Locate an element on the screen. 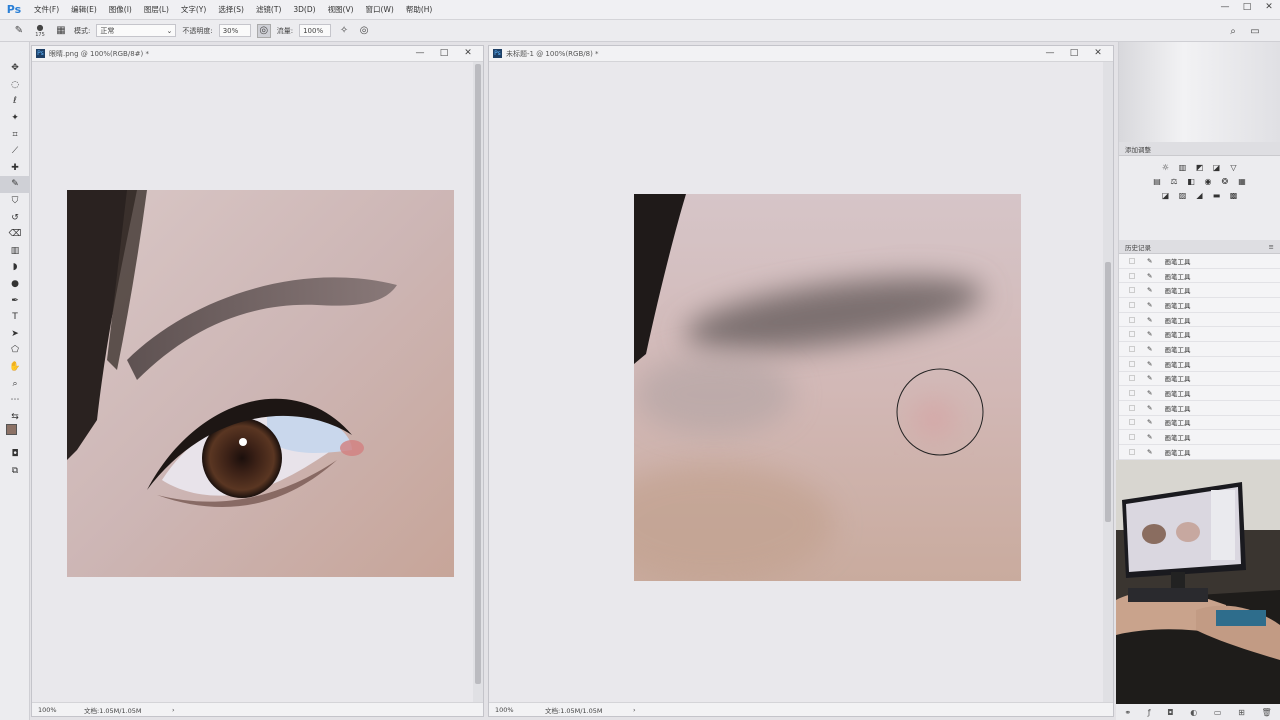 This screenshot has height=720, width=1280. crop-icon: ⌗ is located at coordinates (15, 134).